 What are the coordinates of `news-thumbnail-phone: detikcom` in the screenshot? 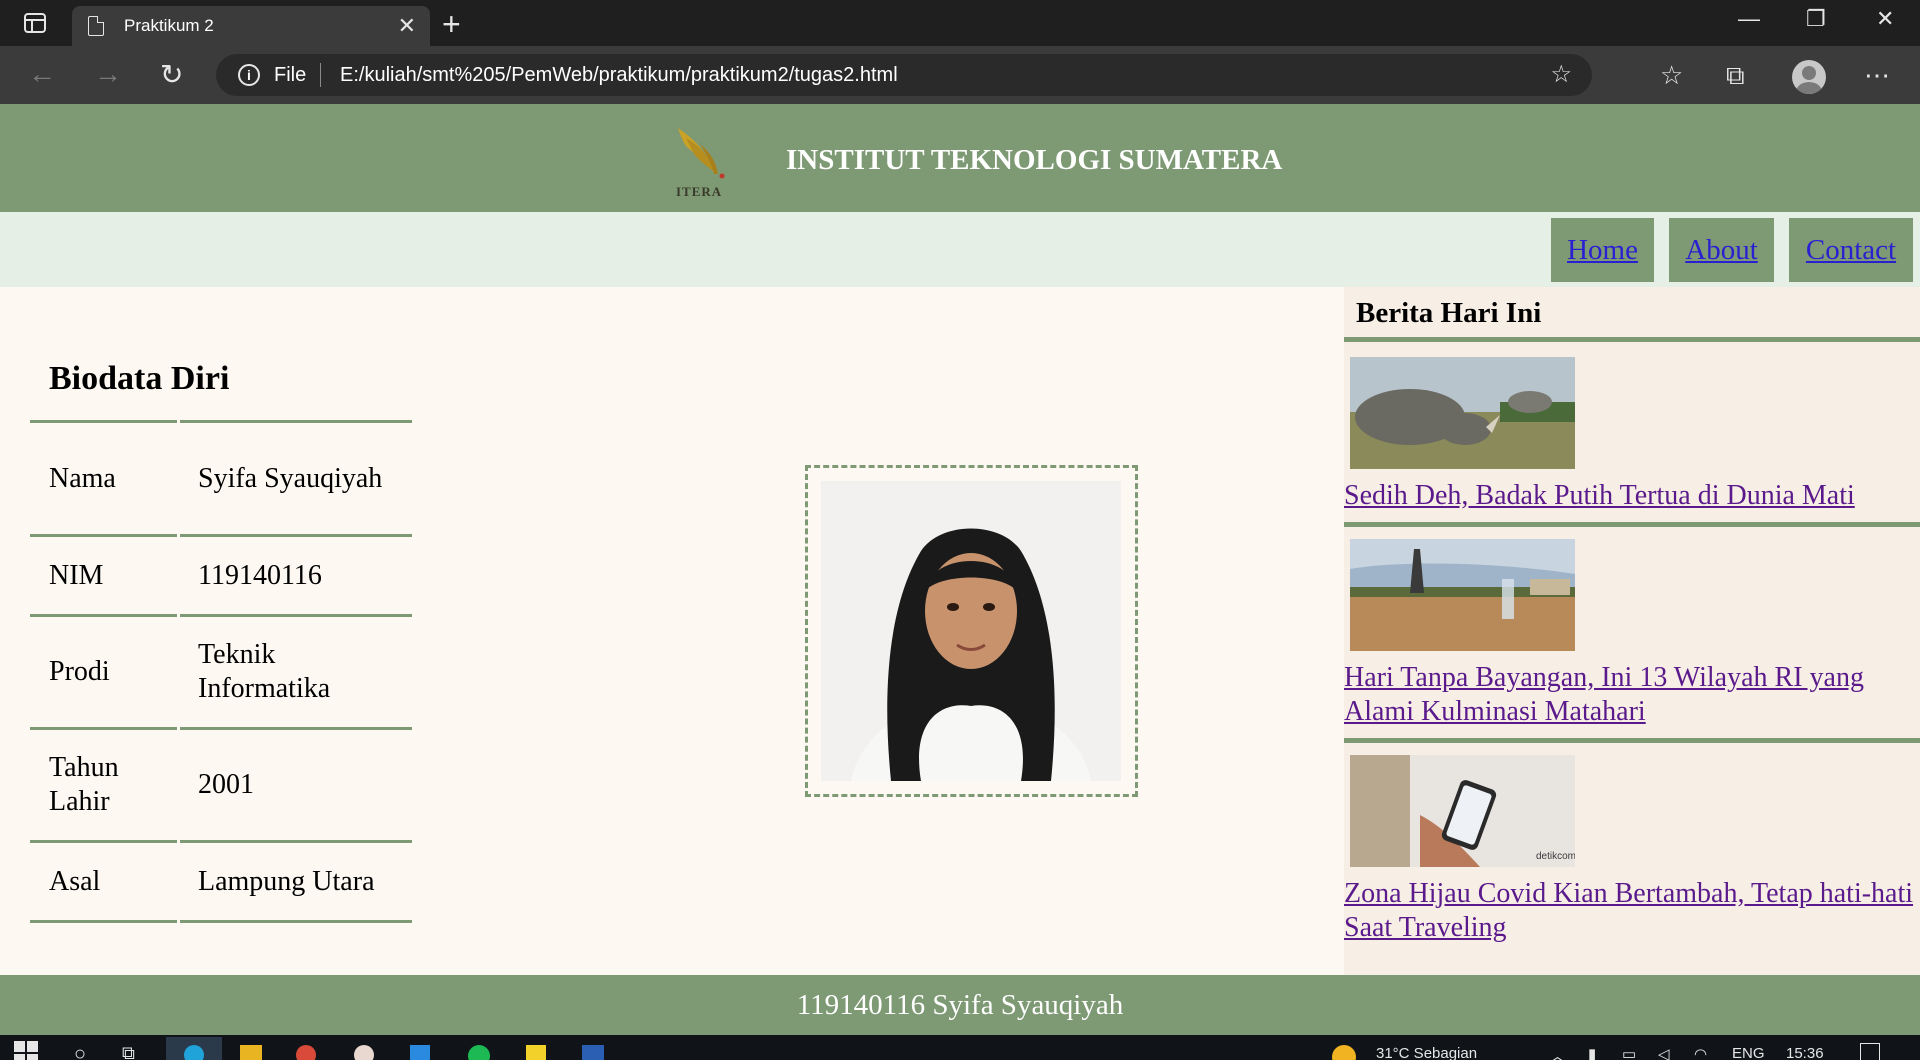 It's located at (1462, 811).